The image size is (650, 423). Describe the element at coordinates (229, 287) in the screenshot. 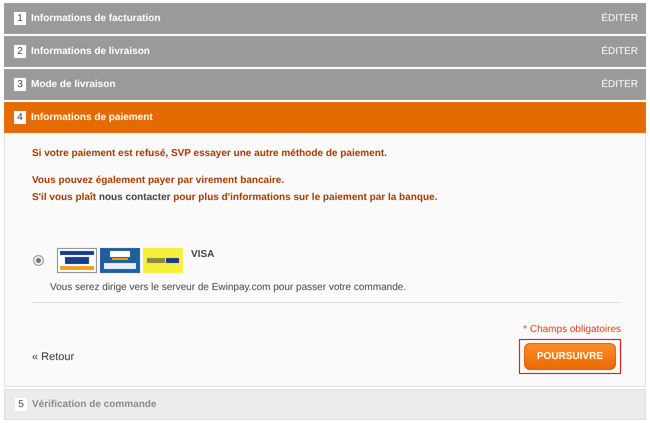

I see `redirect-text: Vous serez dirige vers le serveur de Ewinpay.com pour passer votre commande.` at that location.